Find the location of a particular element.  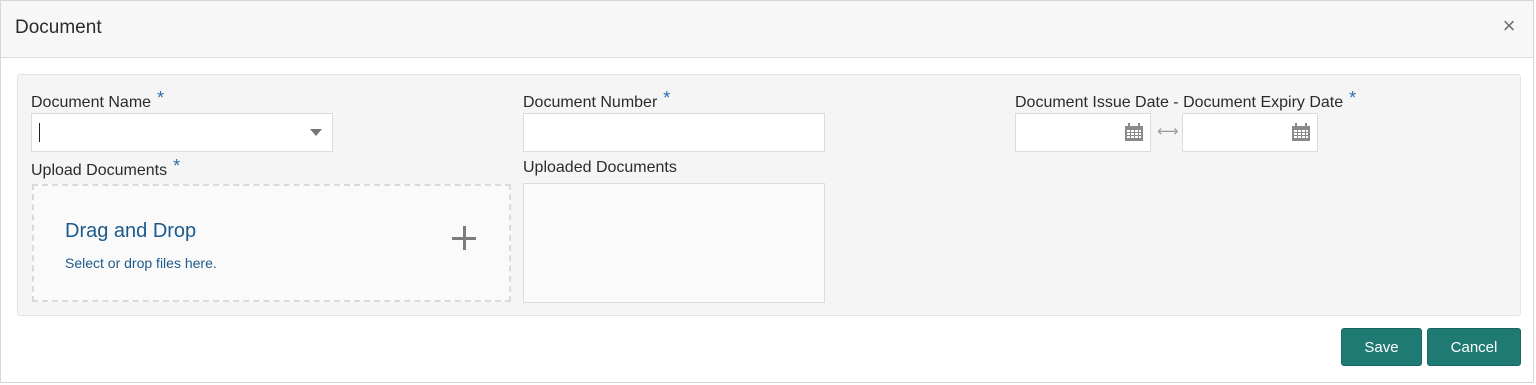

document-number-label: Document Number * is located at coordinates (597, 100).